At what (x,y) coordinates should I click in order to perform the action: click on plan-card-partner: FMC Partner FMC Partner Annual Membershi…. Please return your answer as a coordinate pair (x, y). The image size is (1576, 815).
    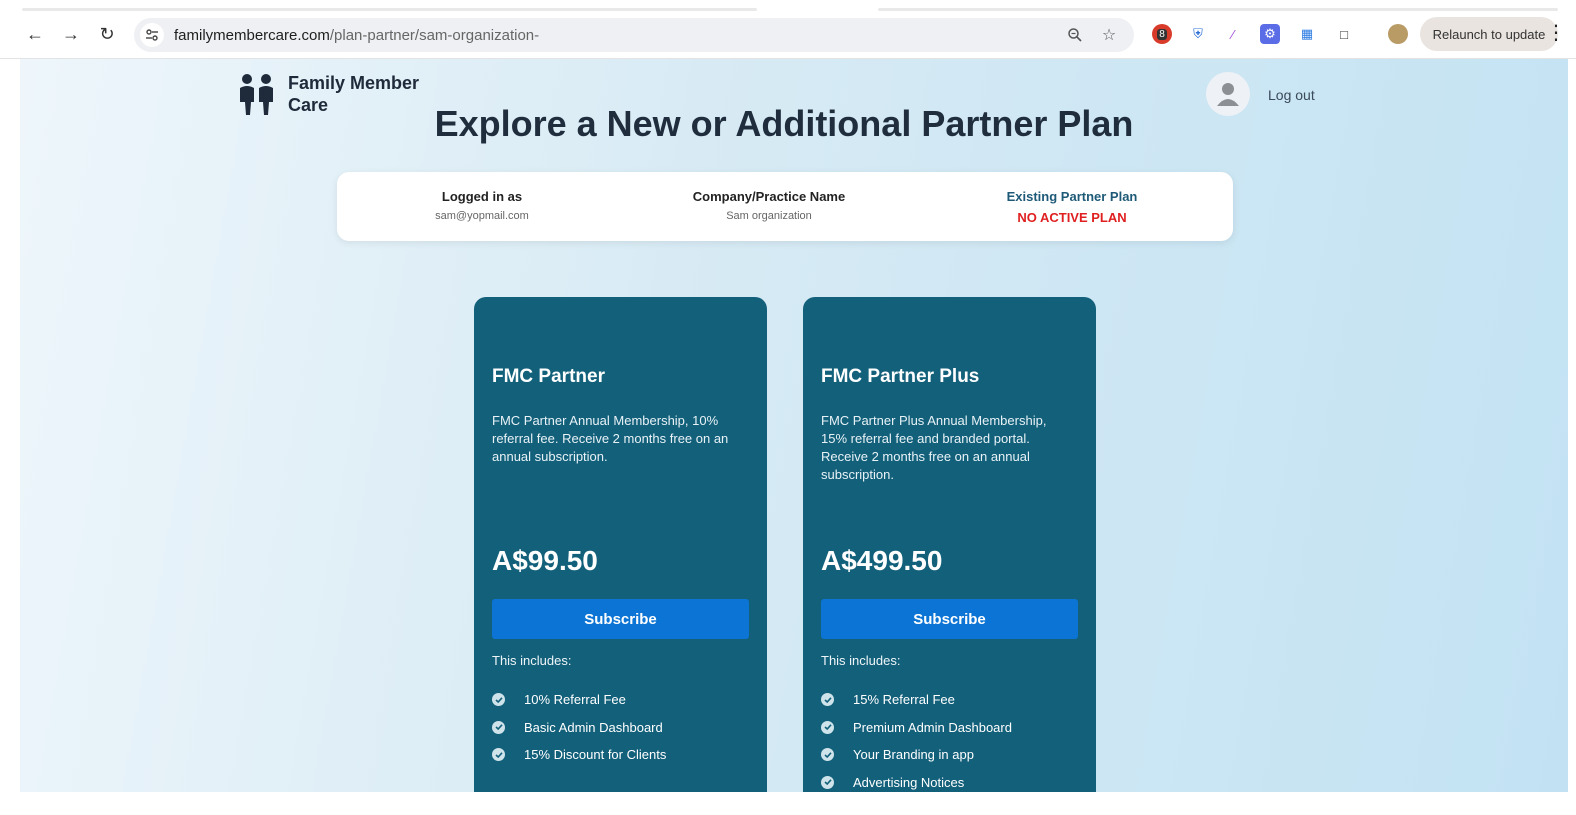
    Looking at the image, I should click on (620, 544).